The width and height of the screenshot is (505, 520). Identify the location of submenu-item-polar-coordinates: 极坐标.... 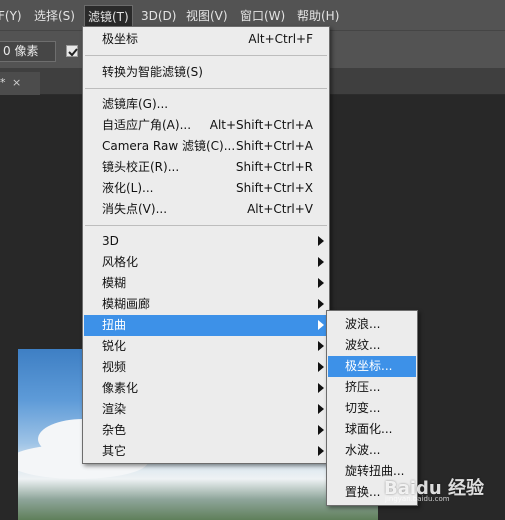
(372, 366).